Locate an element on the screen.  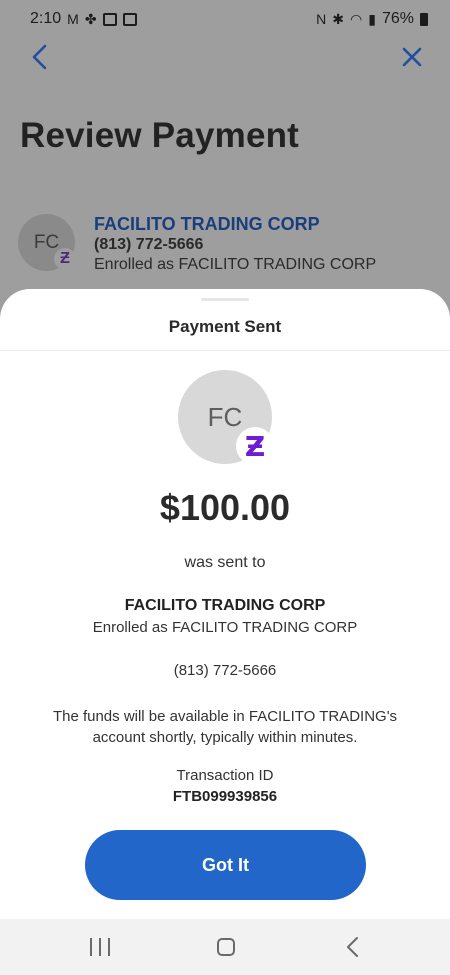
battery-percent: 76% is located at coordinates (397, 18).